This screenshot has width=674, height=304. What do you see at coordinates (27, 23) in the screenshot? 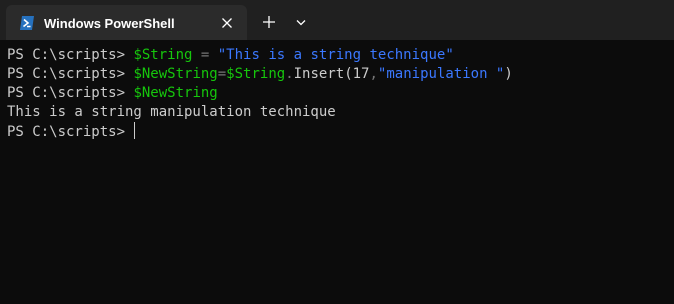
I see `powershell-icon` at bounding box center [27, 23].